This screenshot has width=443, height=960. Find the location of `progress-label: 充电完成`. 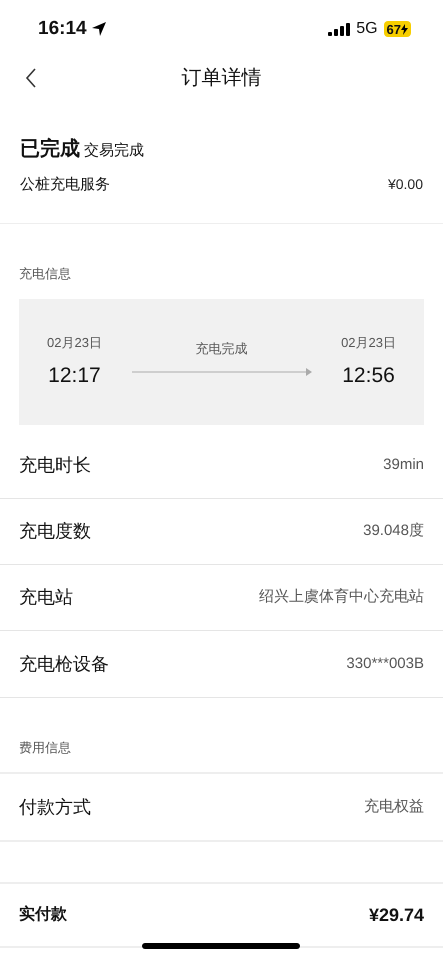

progress-label: 充电完成 is located at coordinates (222, 349).